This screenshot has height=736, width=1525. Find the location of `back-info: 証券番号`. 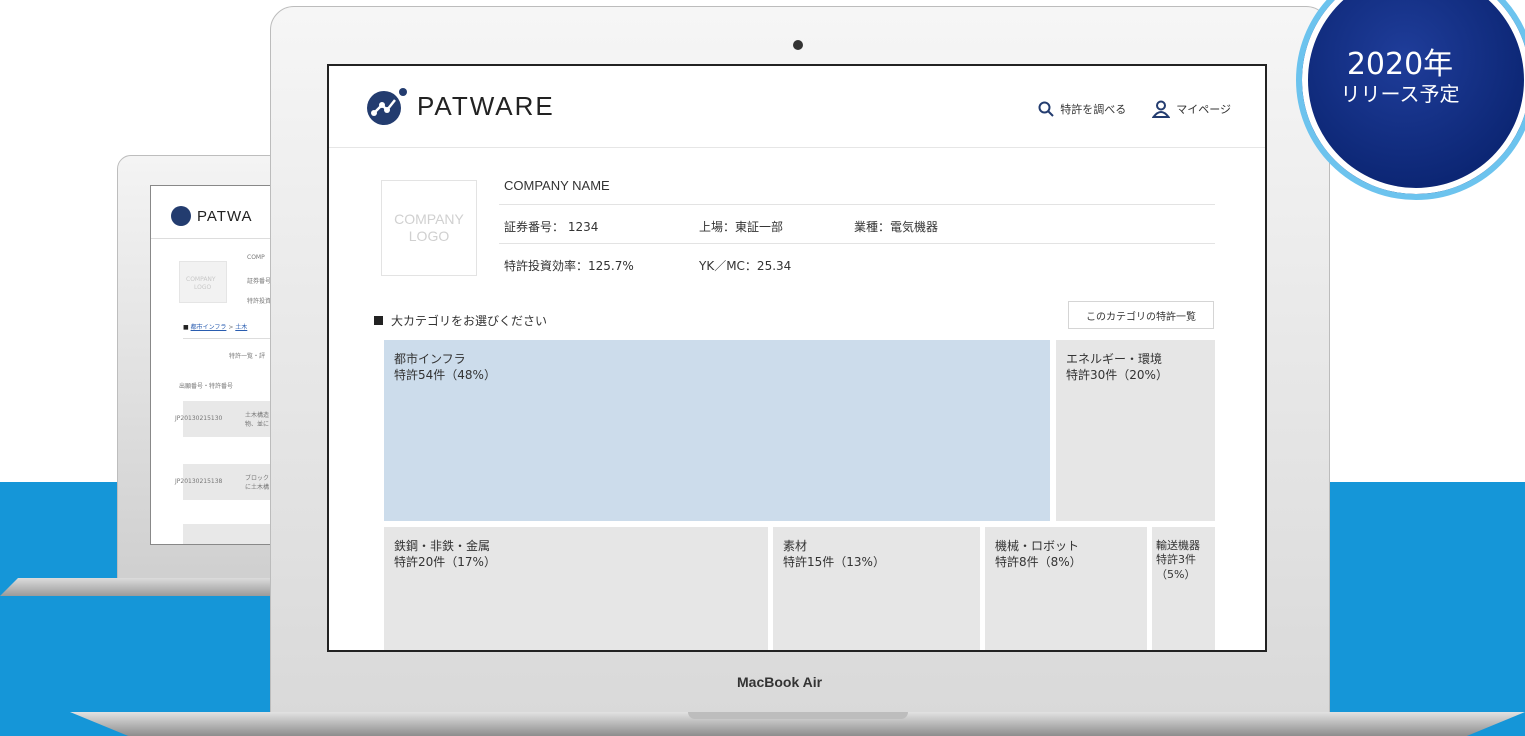

back-info: 証券番号 is located at coordinates (259, 281).